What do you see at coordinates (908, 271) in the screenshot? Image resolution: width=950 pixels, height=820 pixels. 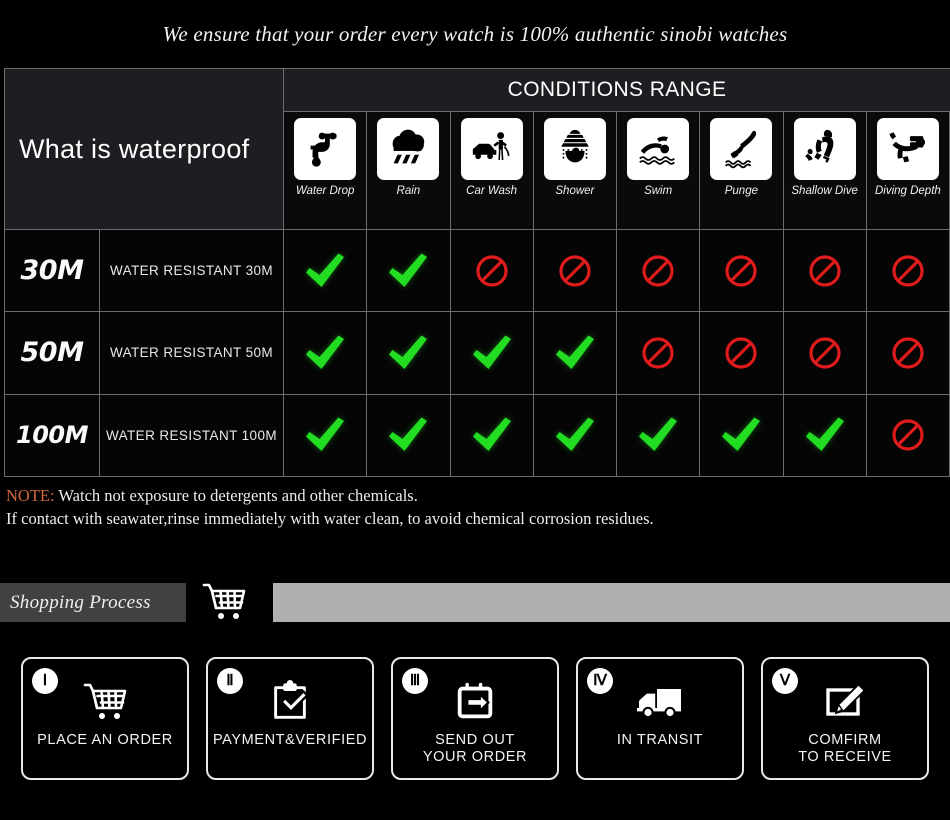 I see `mark-cell-30m-diving-depth` at bounding box center [908, 271].